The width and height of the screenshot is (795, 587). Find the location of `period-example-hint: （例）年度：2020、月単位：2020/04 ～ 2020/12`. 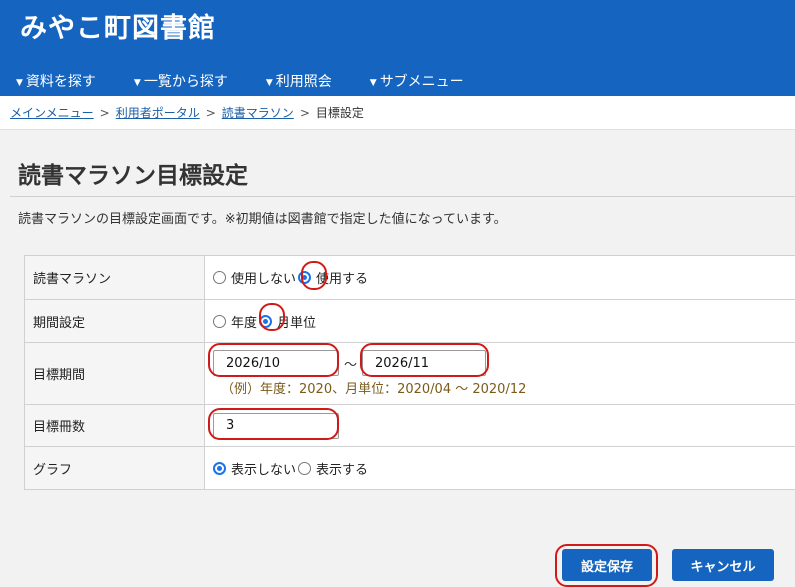

period-example-hint: （例）年度：2020、月単位：2020/04 ～ 2020/12 is located at coordinates (374, 389).